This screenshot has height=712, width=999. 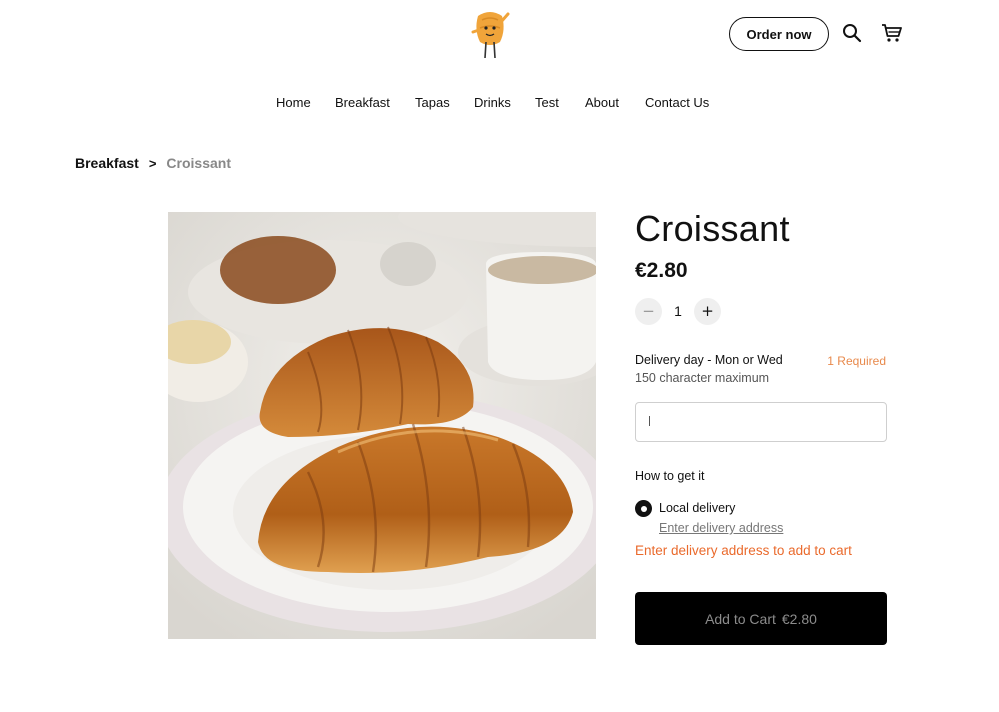 I want to click on add-to-cart-label: Add to Cart, so click(x=740, y=618).